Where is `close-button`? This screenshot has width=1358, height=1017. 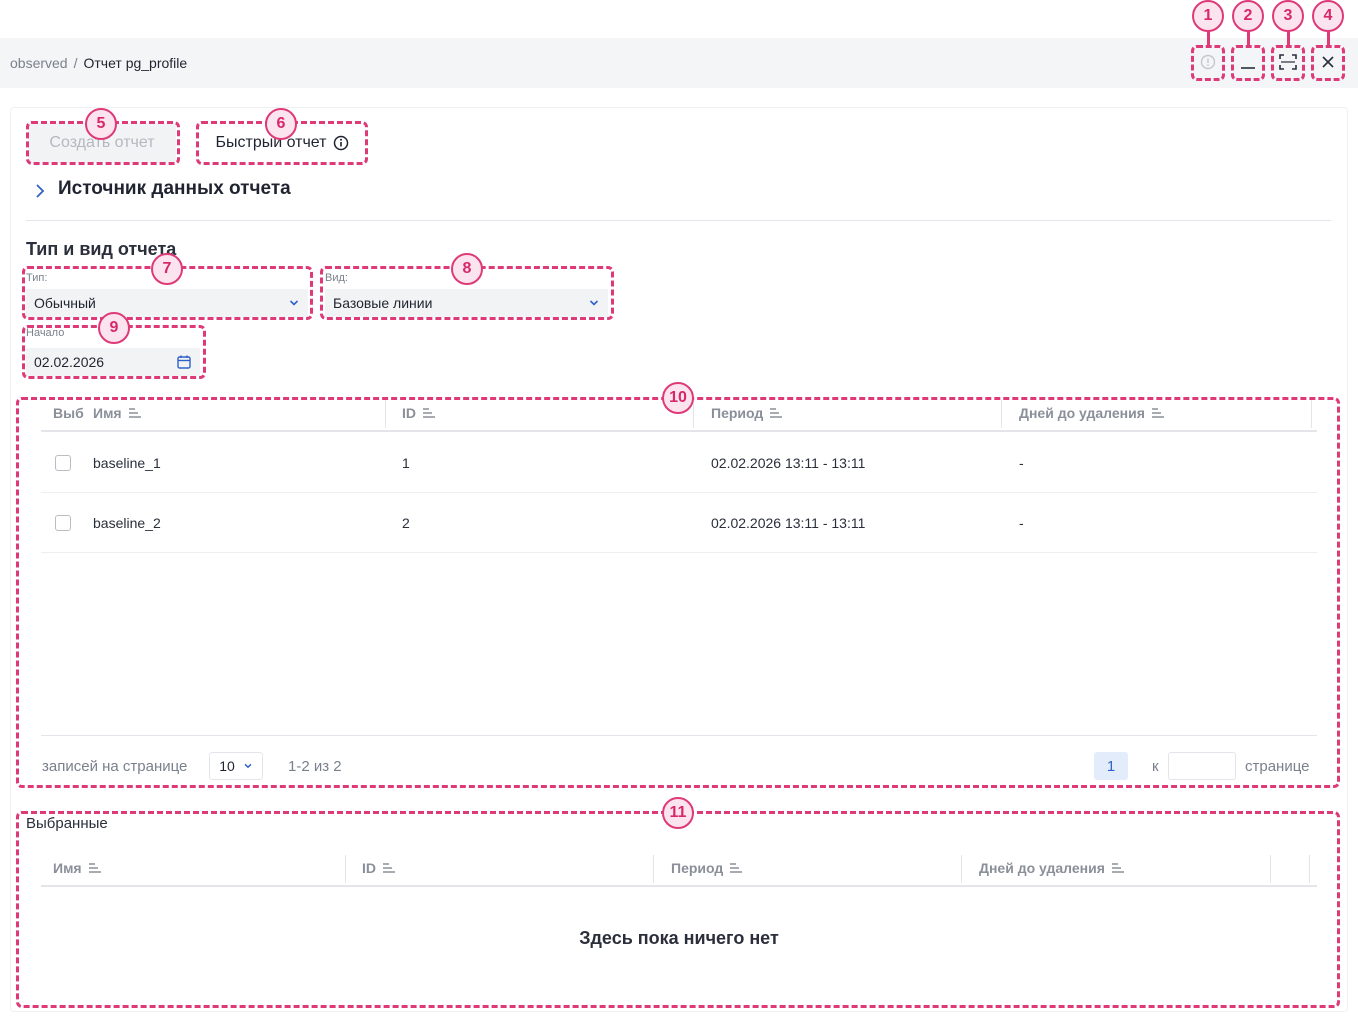 close-button is located at coordinates (1328, 62).